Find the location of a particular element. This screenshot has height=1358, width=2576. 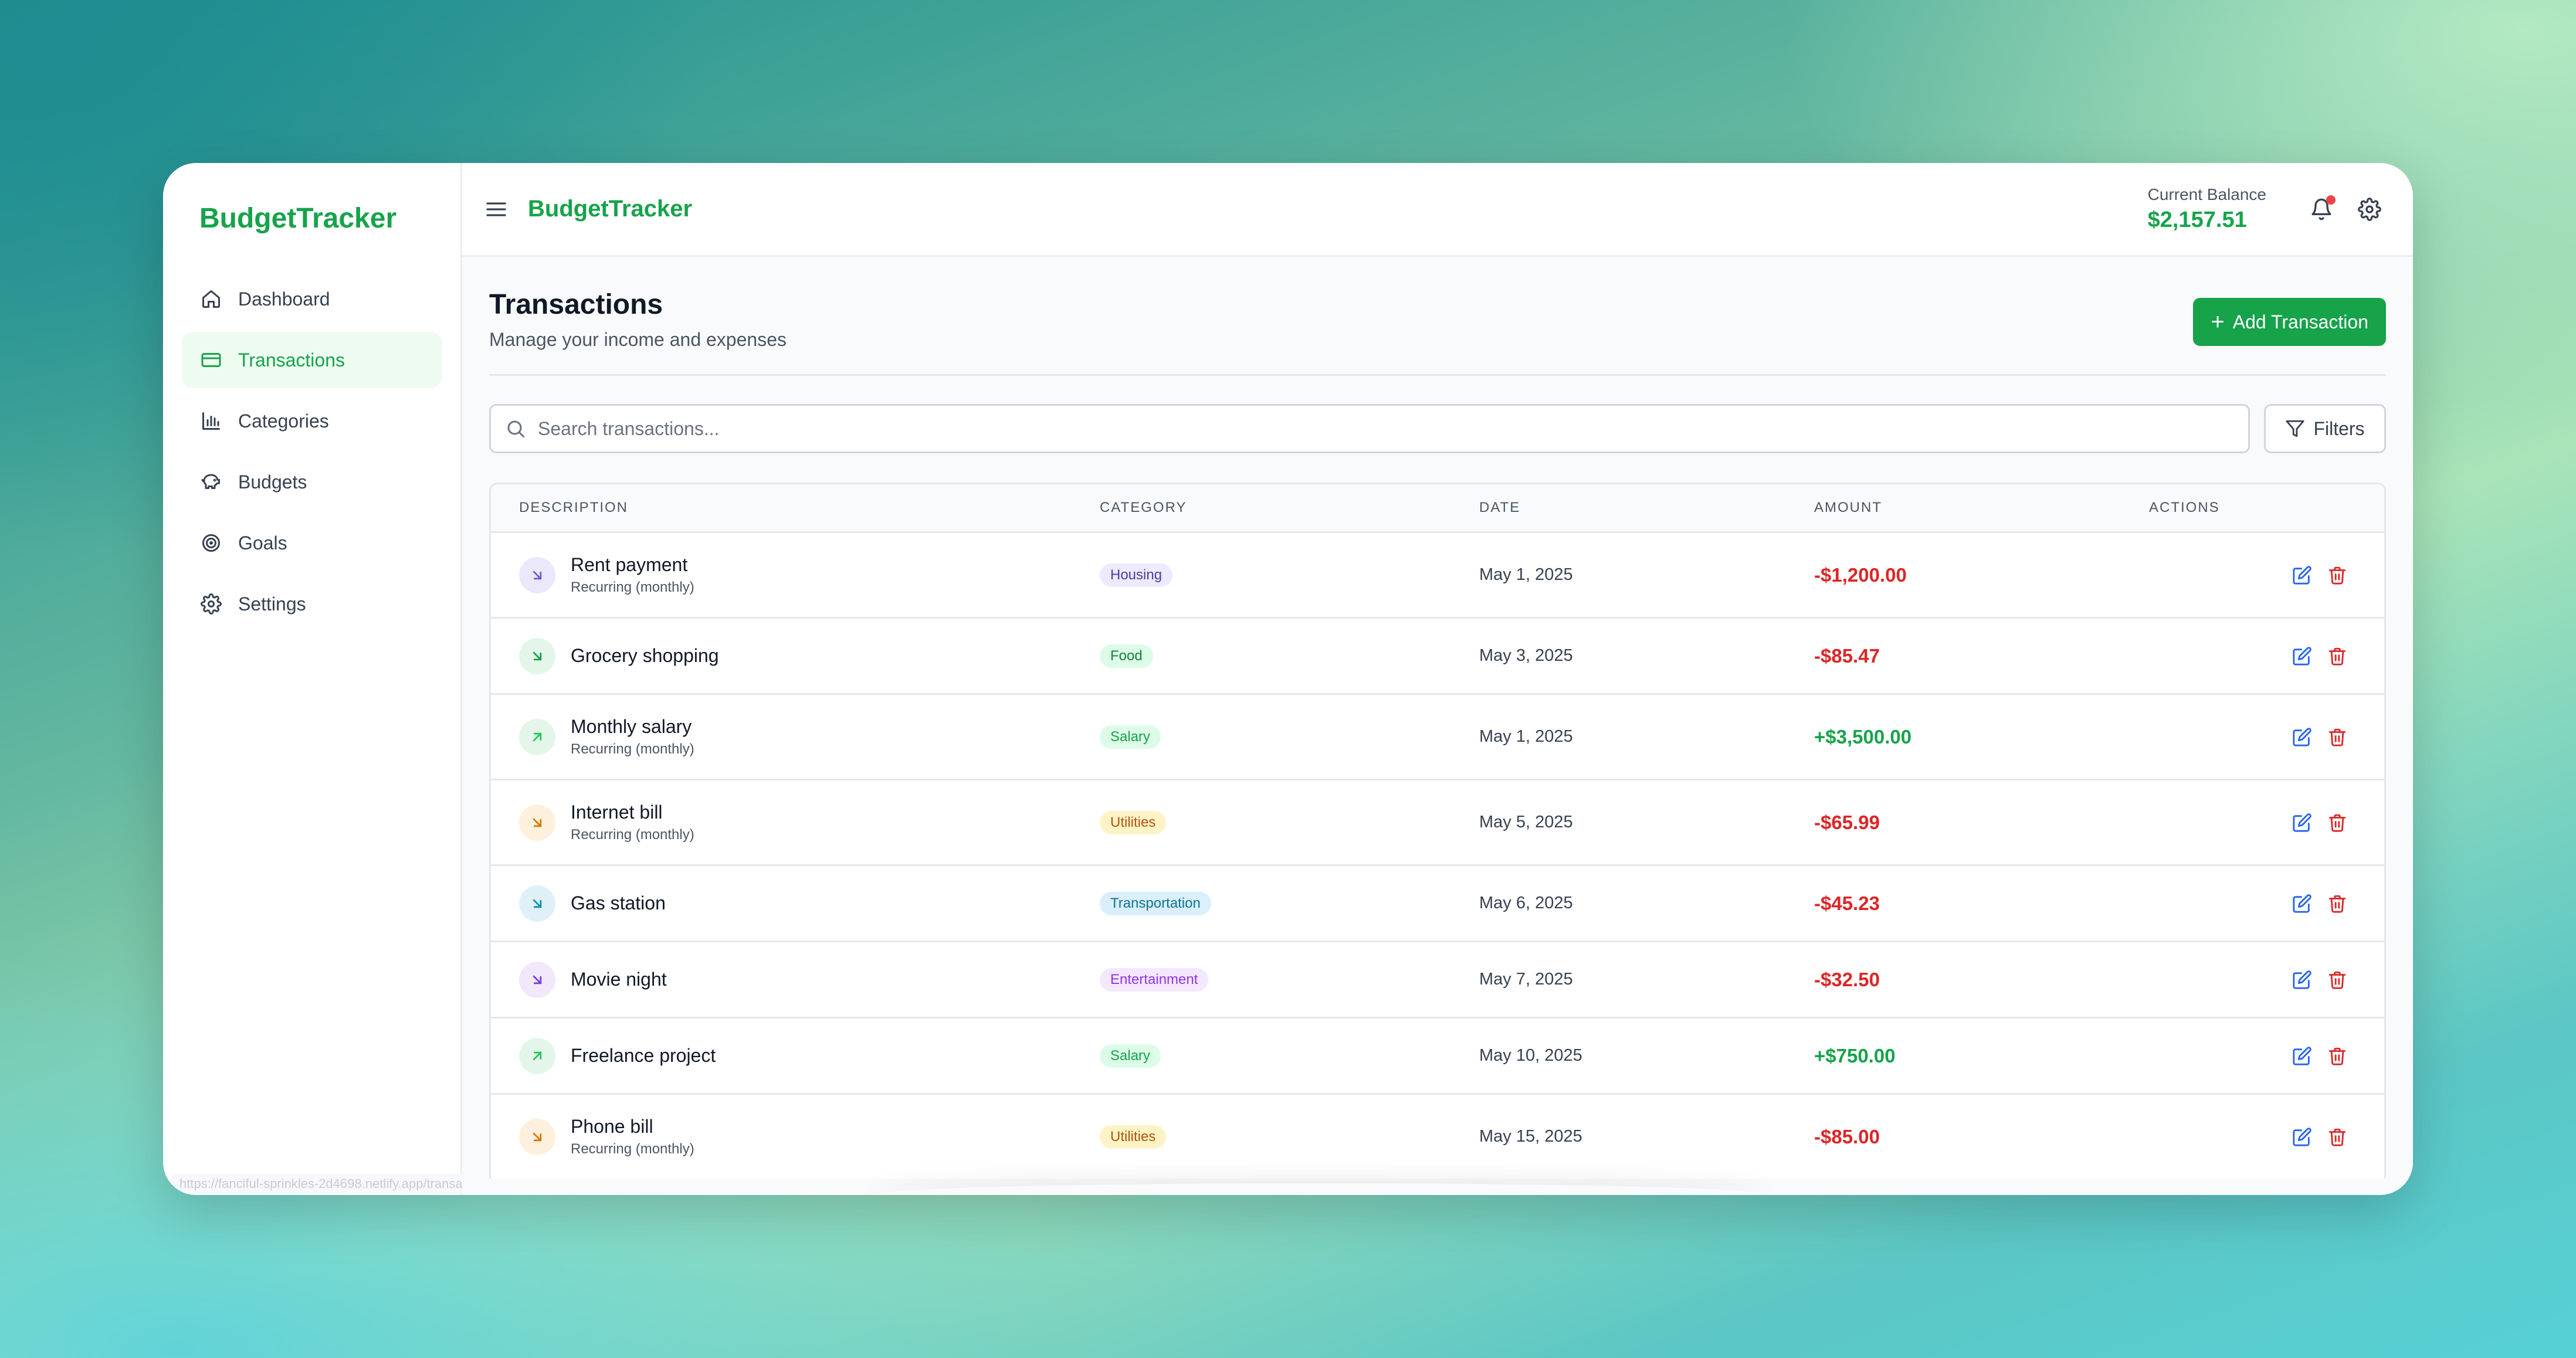

header-amount: Amount is located at coordinates (1848, 507).